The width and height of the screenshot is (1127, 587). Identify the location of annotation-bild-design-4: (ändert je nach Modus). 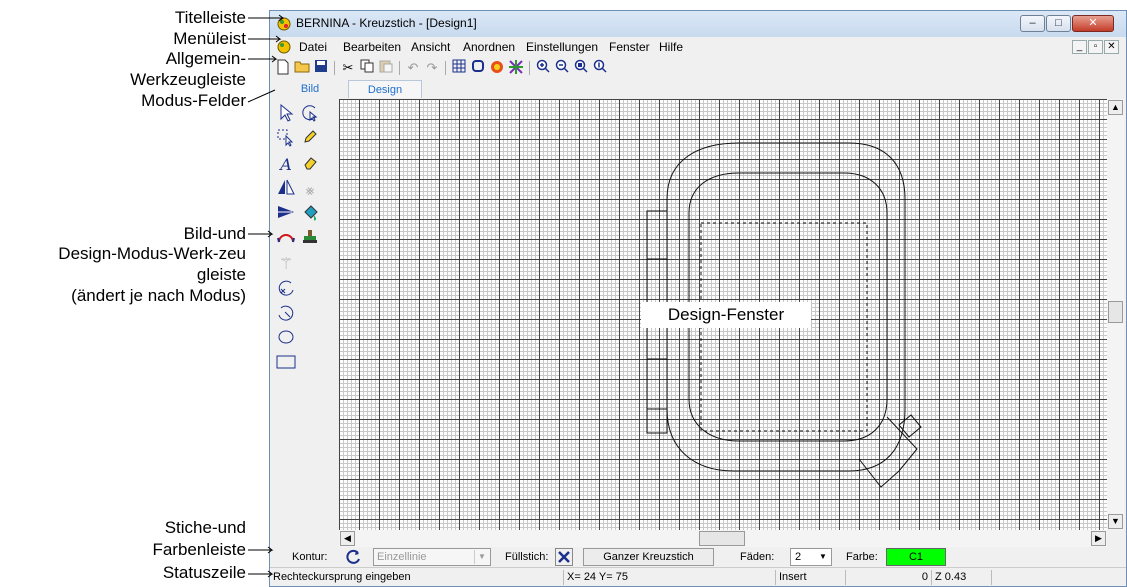
(158, 295).